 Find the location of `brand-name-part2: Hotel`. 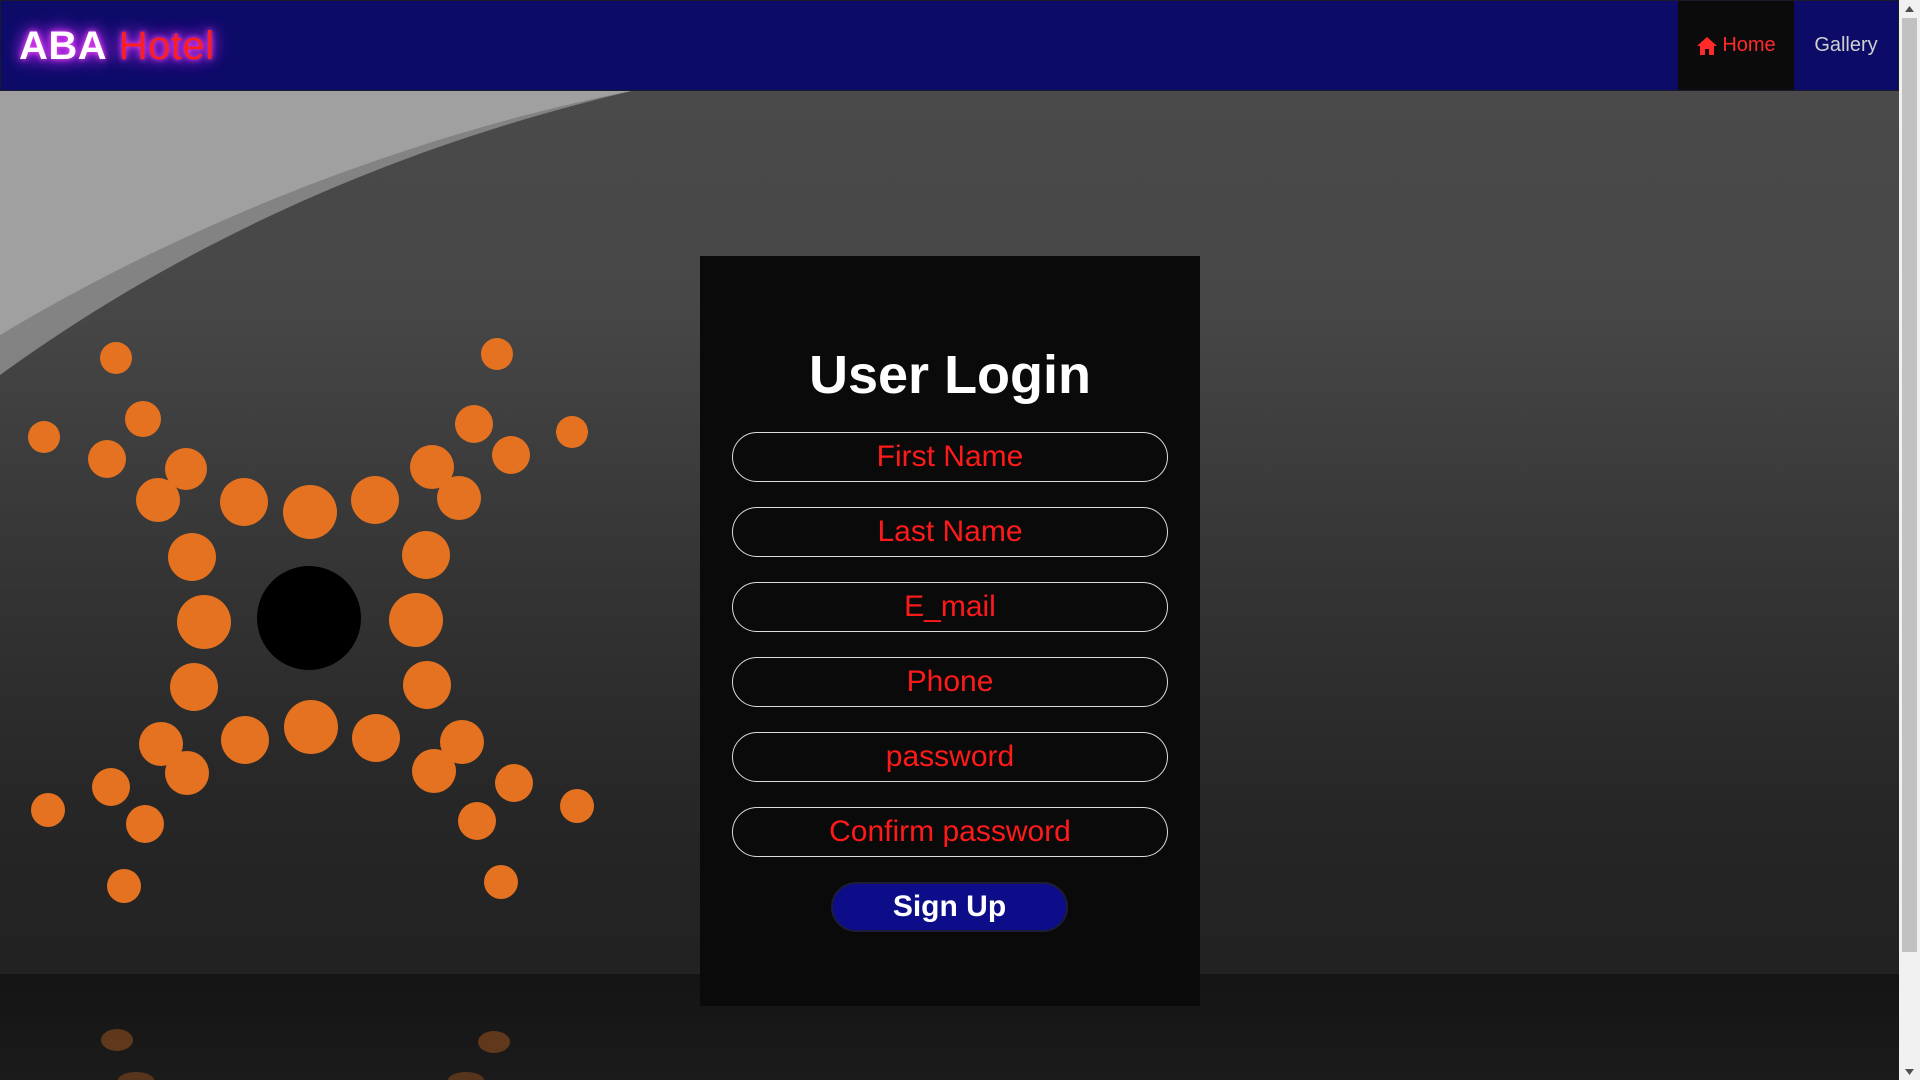

brand-name-part2: Hotel is located at coordinates (166, 45).